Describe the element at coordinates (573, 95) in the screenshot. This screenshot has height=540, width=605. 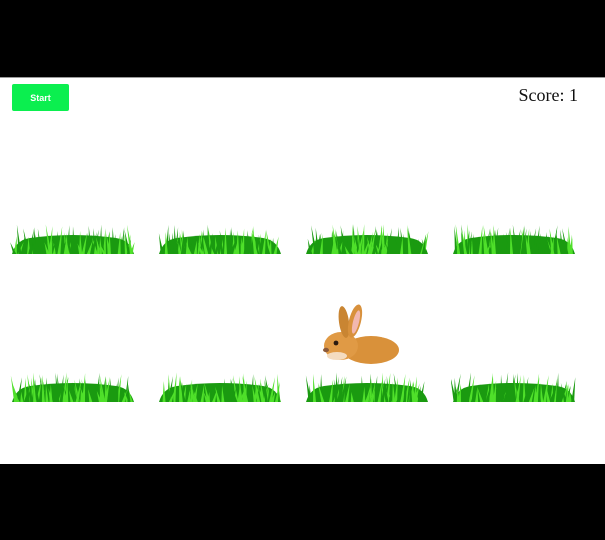
I see `score-value: 1` at that location.